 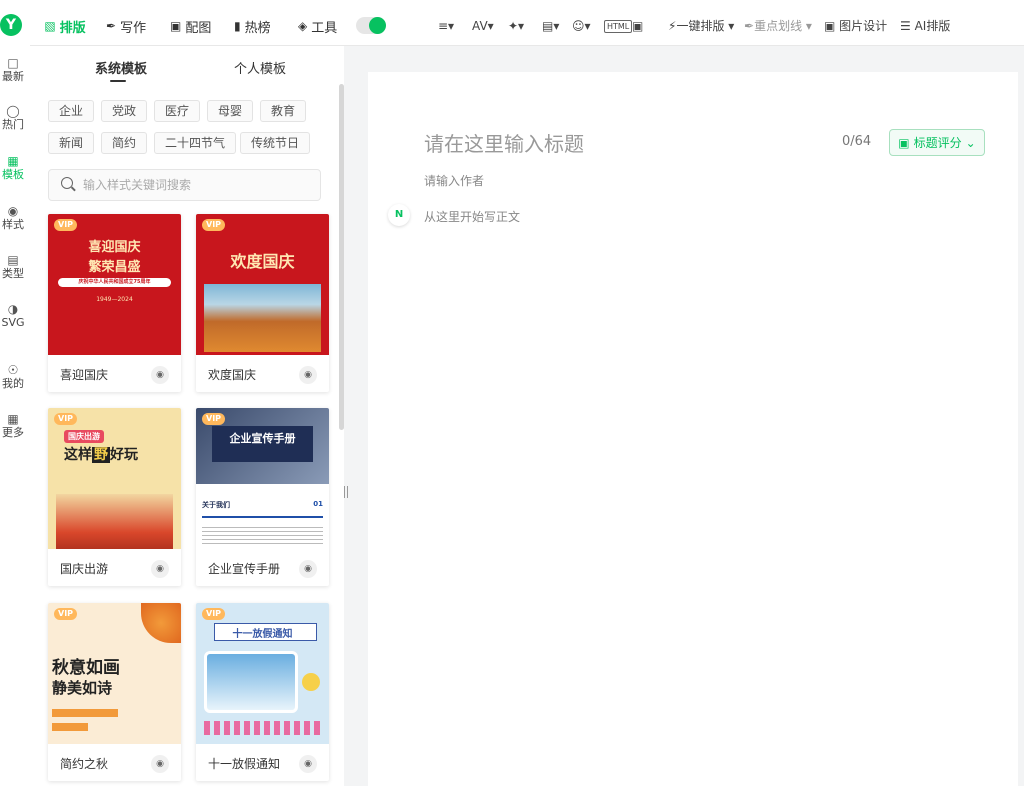 I want to click on ai-layout-button: ☰ AI排版, so click(x=925, y=26).